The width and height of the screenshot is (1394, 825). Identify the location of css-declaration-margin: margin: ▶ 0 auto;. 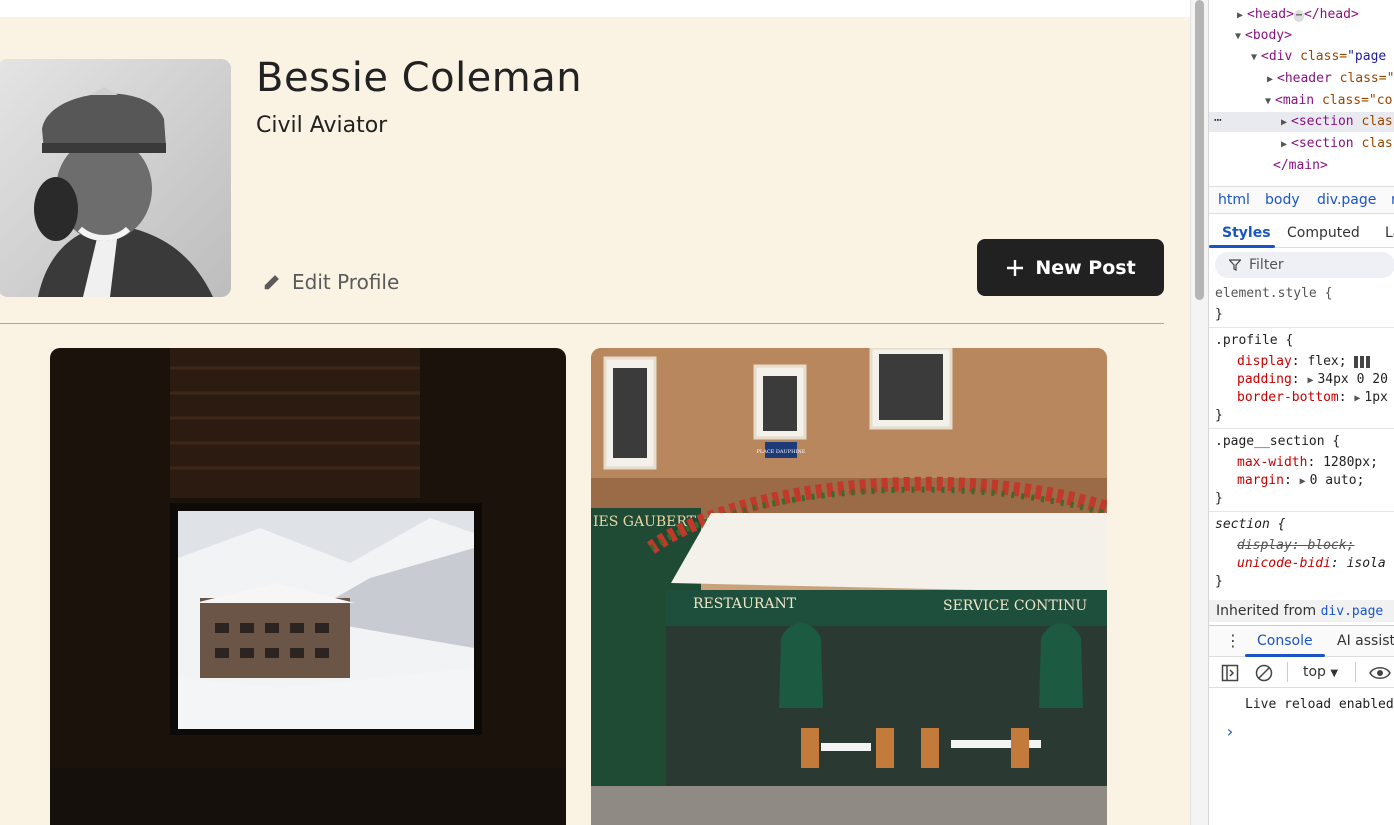
(1300, 481).